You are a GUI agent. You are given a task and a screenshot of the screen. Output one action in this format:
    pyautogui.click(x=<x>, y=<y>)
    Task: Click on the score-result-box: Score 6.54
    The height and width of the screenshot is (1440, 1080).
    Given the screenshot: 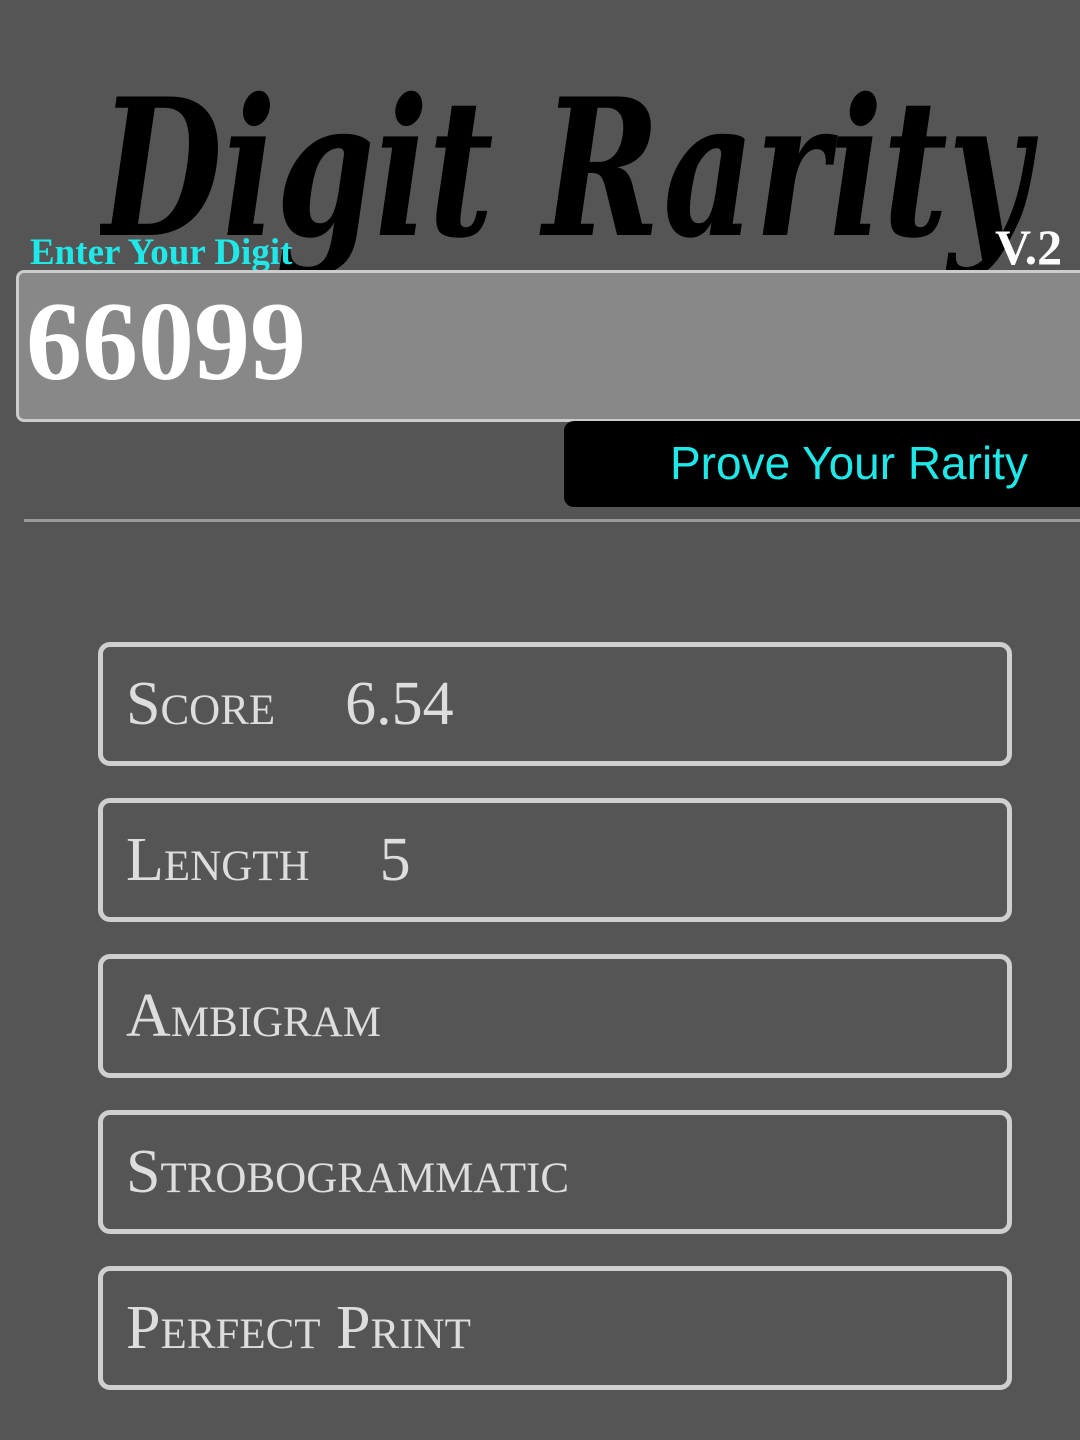 What is the action you would take?
    pyautogui.click(x=555, y=704)
    